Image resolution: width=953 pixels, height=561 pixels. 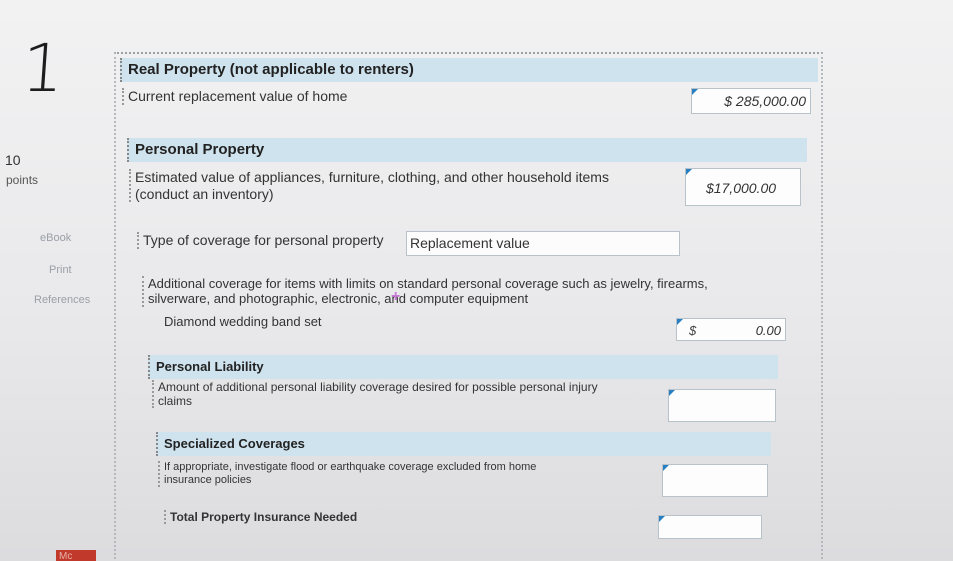 What do you see at coordinates (60, 270) in the screenshot?
I see `print-link: Print` at bounding box center [60, 270].